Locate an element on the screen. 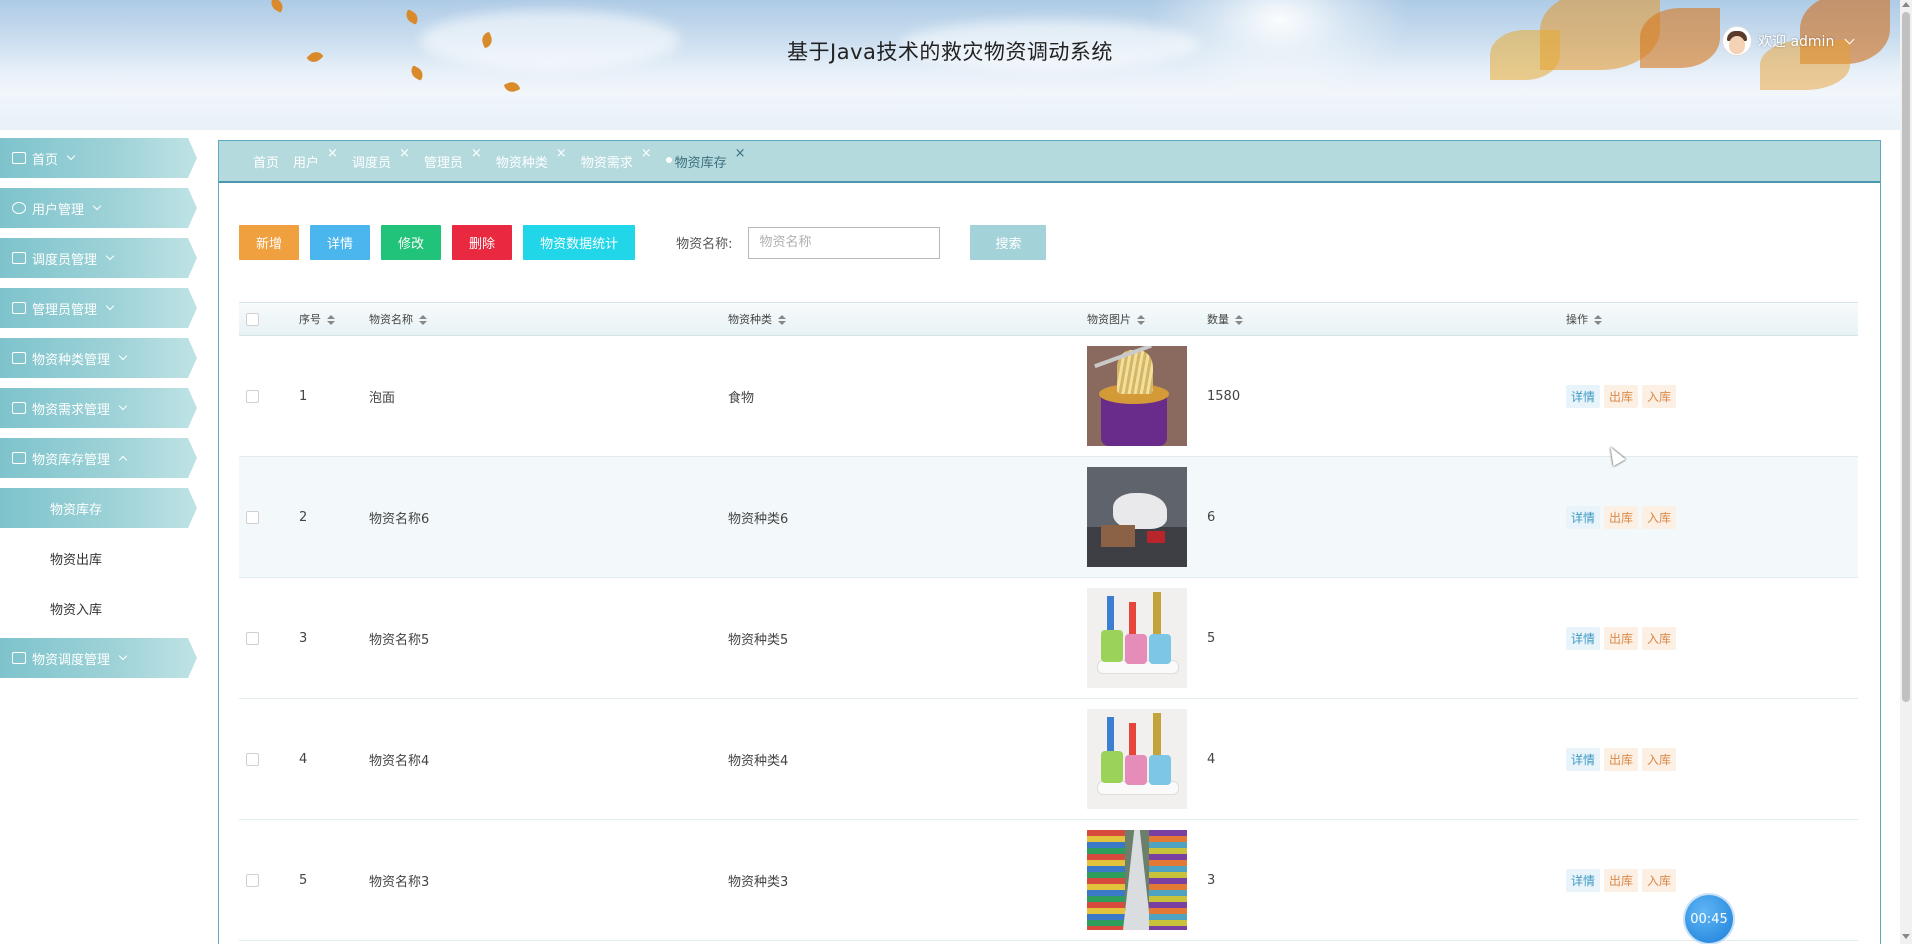 Image resolution: width=1912 pixels, height=944 pixels. sidebar-item-user-management: 用户管理 is located at coordinates (98, 208).